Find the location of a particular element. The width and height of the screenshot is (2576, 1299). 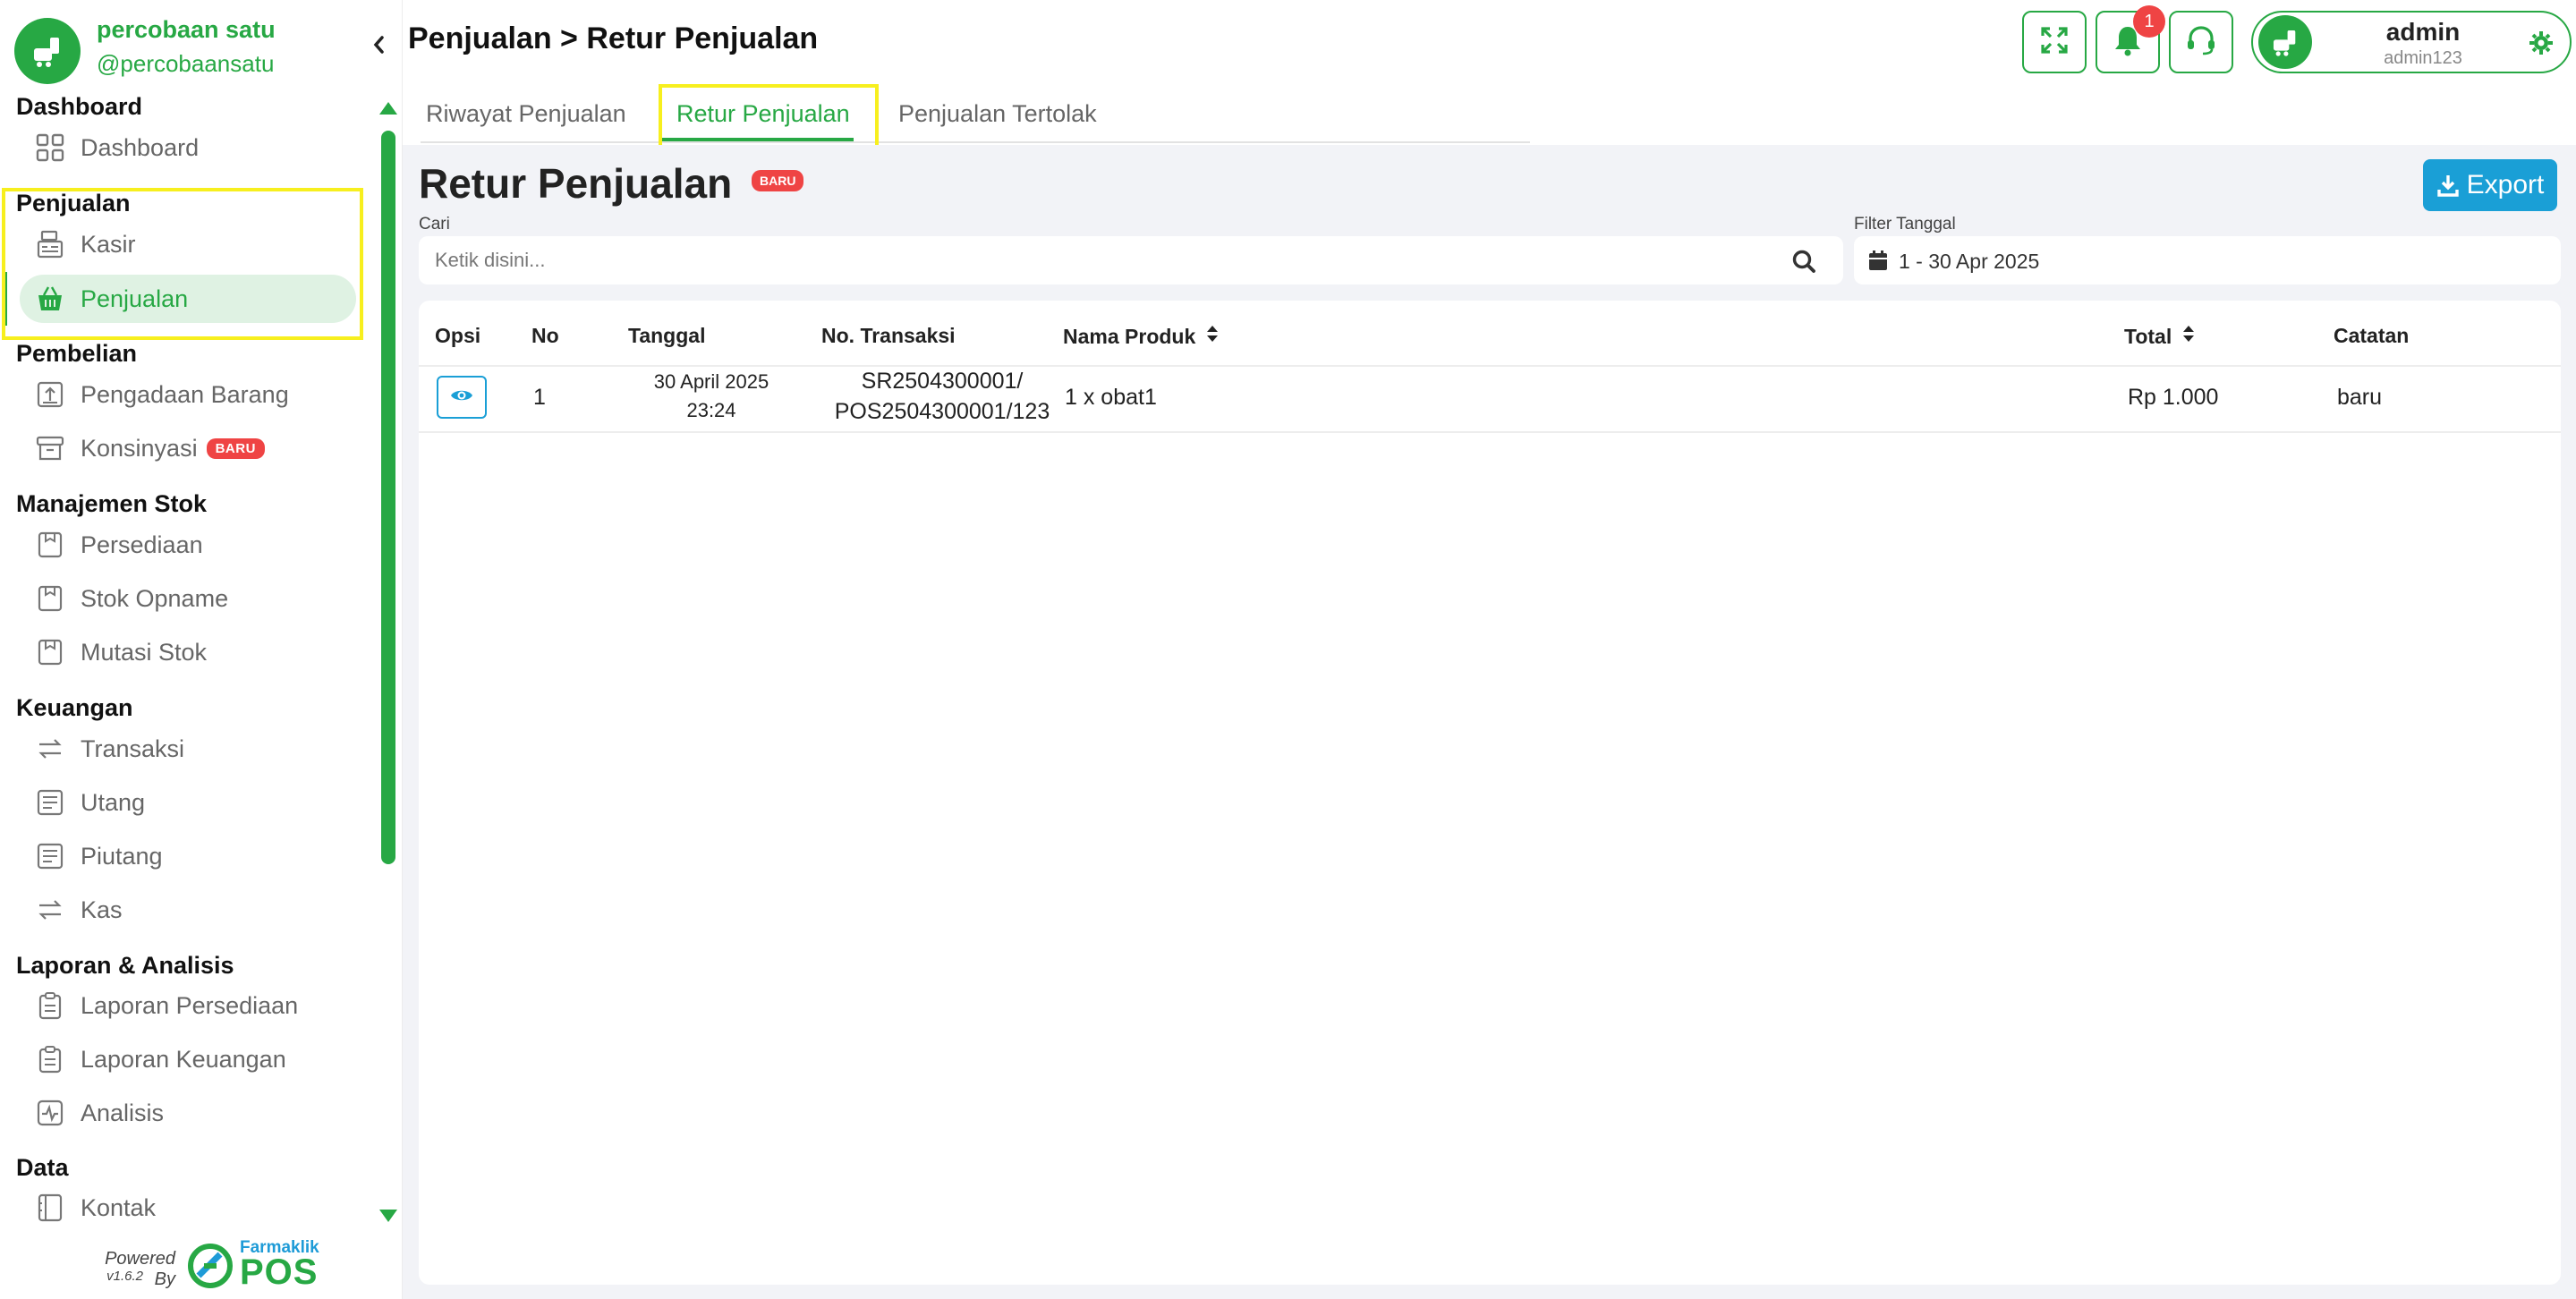

sidebar-item-label: Persediaan is located at coordinates (142, 544).